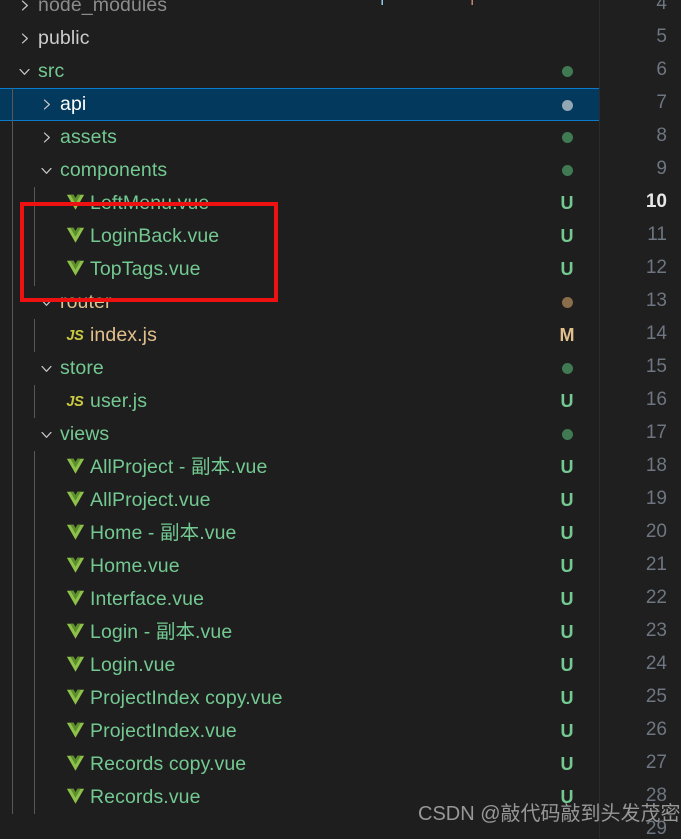 This screenshot has width=681, height=839. I want to click on line-number: 9, so click(661, 168).